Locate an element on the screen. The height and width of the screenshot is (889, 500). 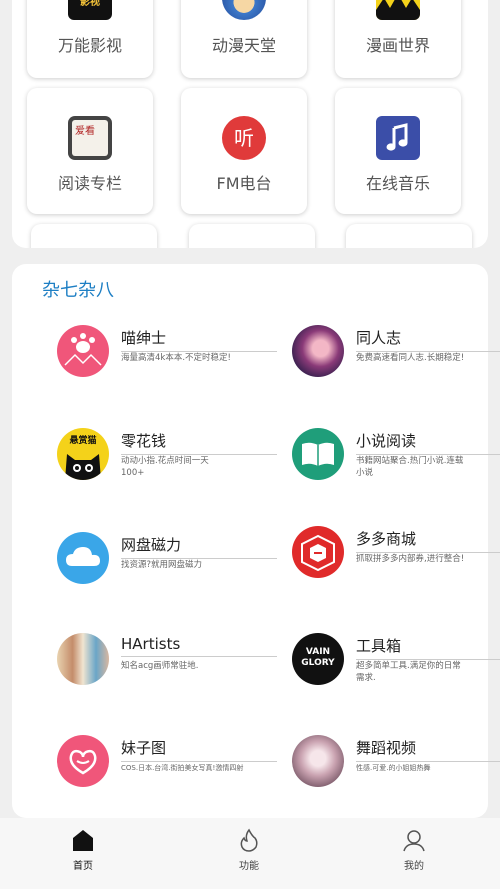
tile-anime: 动漫天堂 is located at coordinates (244, 39).